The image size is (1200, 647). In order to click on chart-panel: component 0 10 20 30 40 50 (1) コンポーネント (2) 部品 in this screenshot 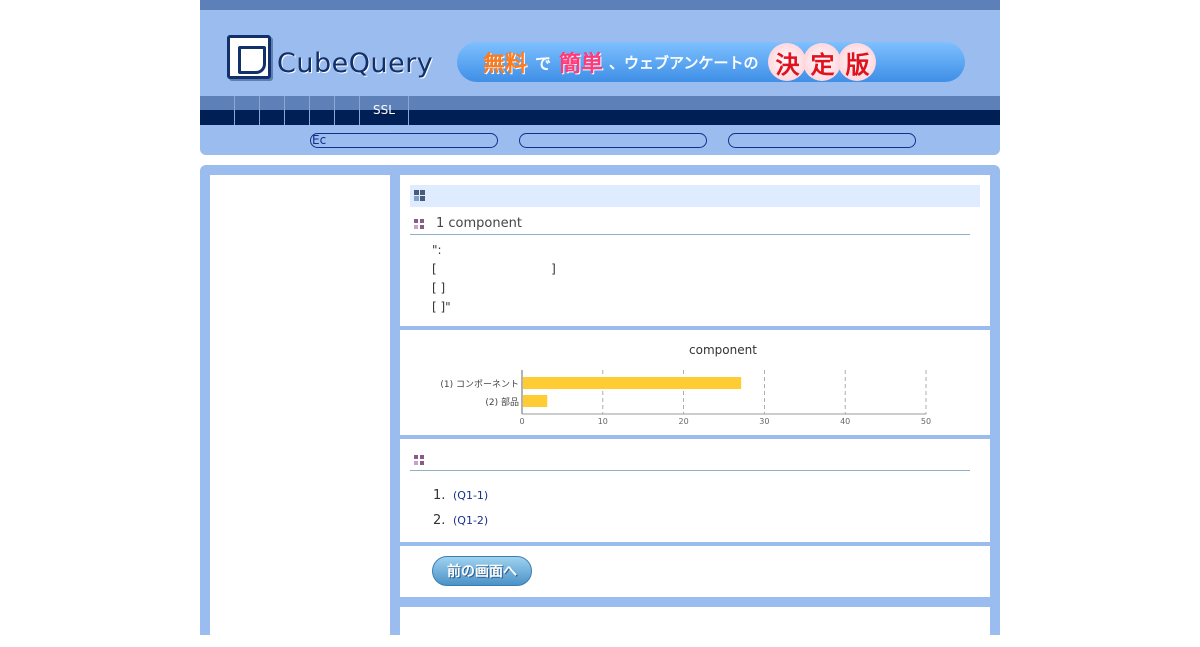, I will do `click(695, 382)`.